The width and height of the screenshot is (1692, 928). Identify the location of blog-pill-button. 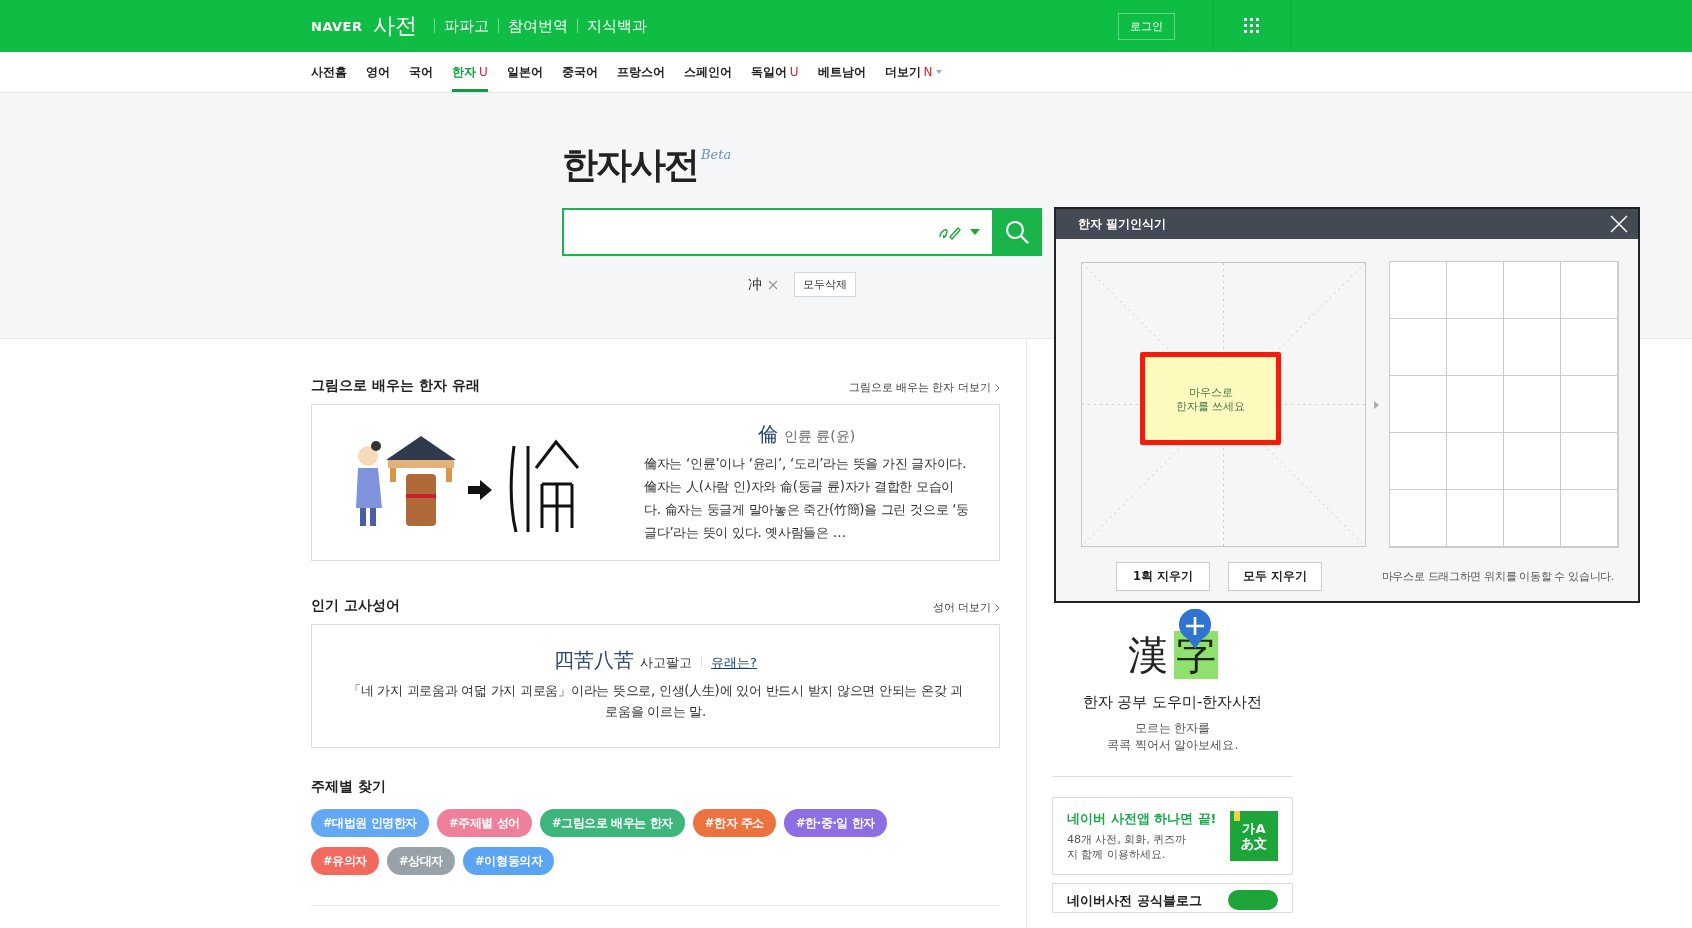
(1253, 900).